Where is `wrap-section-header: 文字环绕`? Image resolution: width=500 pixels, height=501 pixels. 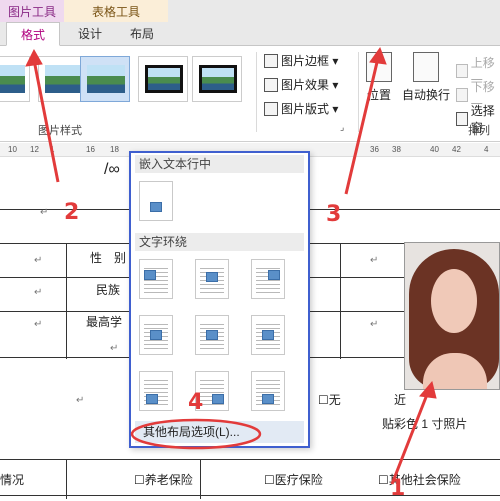
wrap-section-header: 文字环绕 is located at coordinates (219, 242).